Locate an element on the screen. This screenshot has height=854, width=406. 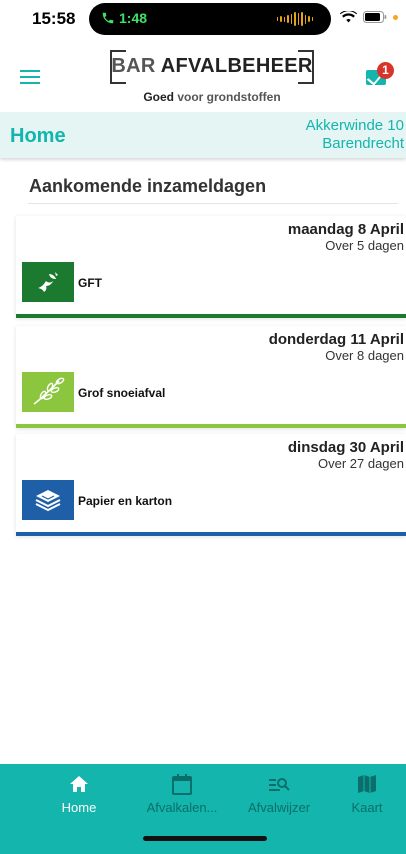
search-list-icon is located at coordinates (279, 784).